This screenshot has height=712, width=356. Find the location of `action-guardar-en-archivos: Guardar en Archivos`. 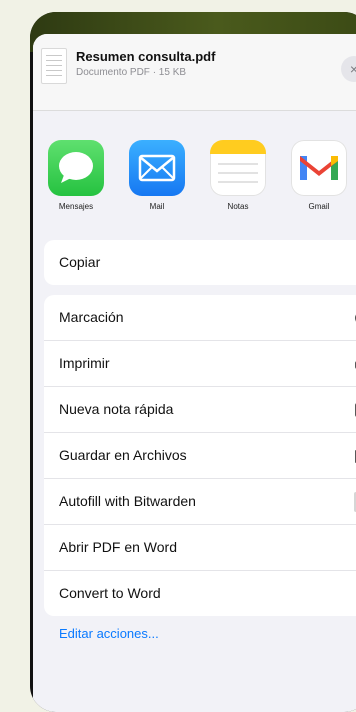

action-guardar-en-archivos: Guardar en Archivos is located at coordinates (200, 456).